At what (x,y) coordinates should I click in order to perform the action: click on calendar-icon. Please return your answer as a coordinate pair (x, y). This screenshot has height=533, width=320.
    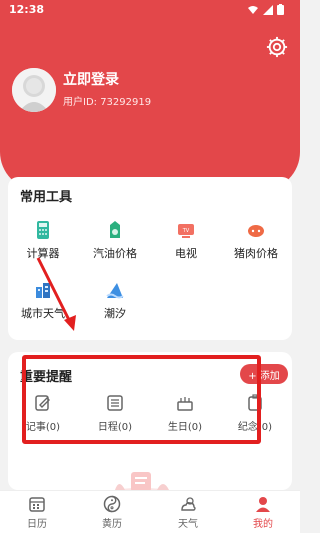
    Looking at the image, I should click on (37, 504).